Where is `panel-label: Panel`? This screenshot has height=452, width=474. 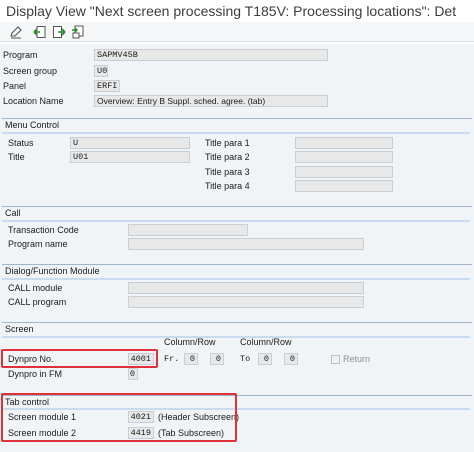
panel-label: Panel is located at coordinates (15, 86).